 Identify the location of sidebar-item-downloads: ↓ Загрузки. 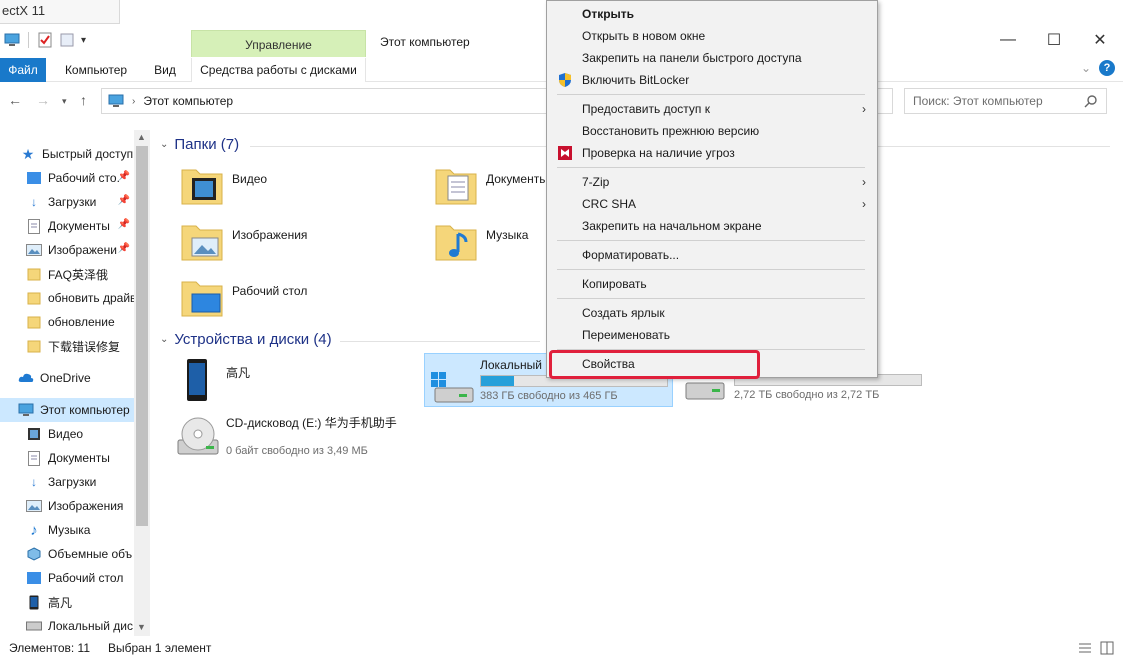
(67, 482).